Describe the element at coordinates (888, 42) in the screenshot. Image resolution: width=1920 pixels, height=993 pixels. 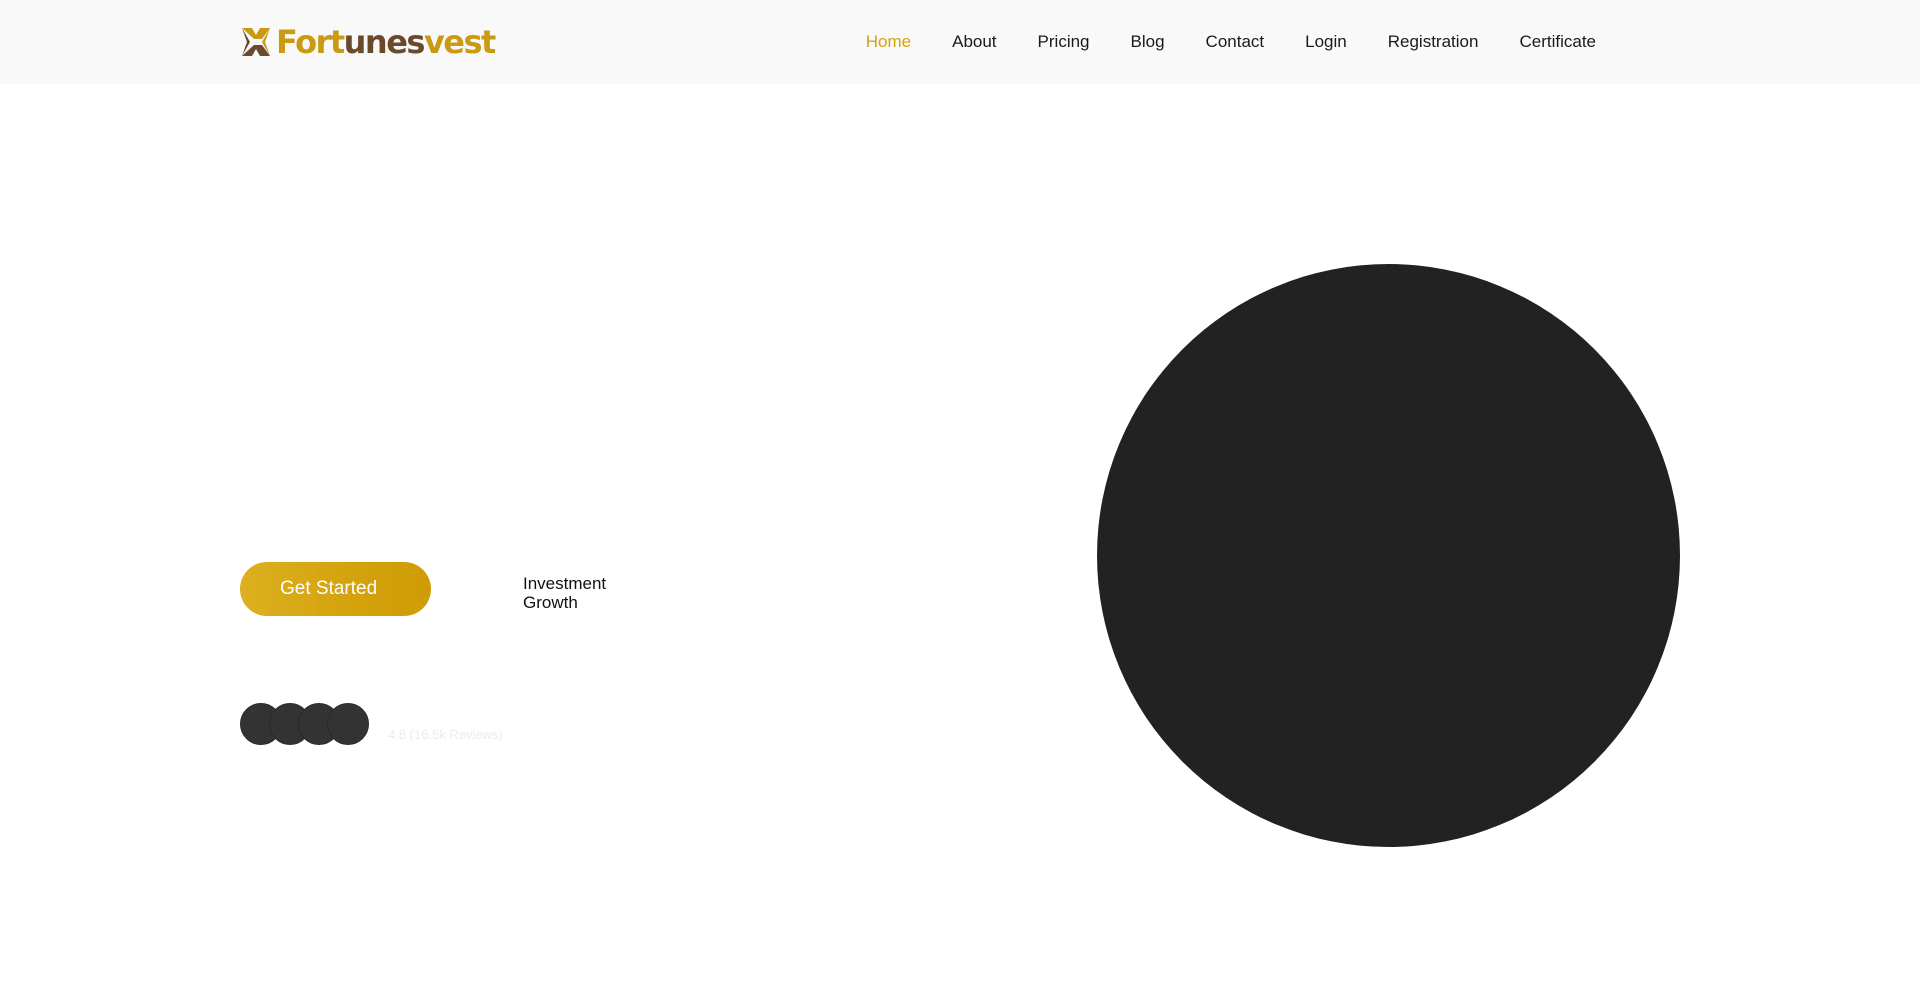
I see `nav-item-home: Home` at that location.